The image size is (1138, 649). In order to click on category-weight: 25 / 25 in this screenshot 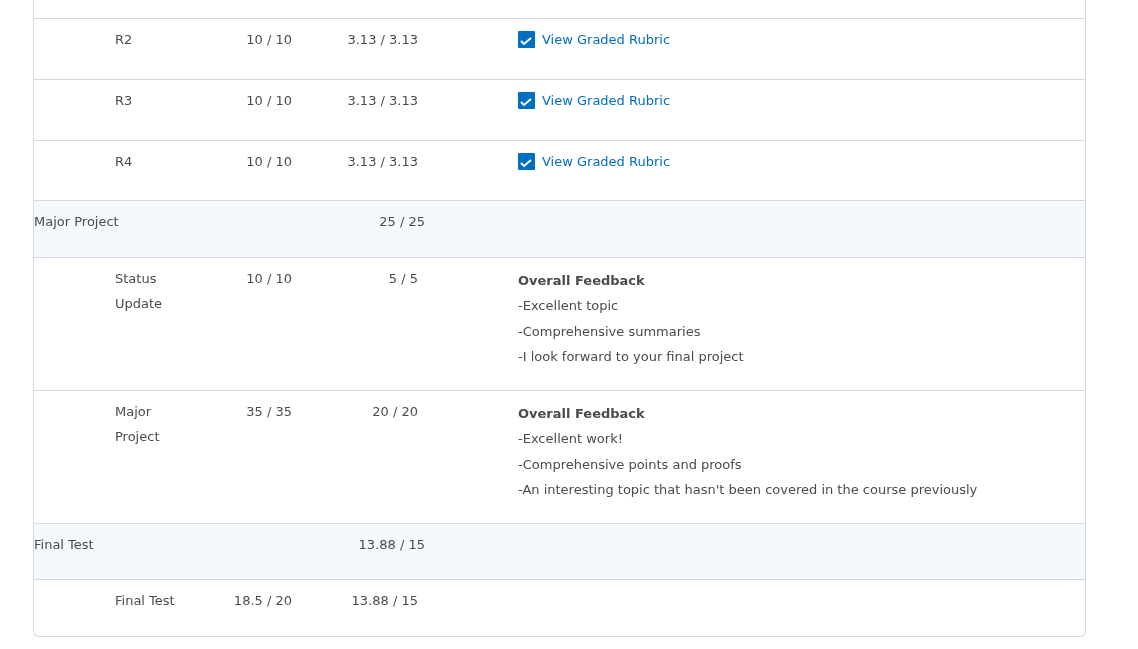, I will do `click(402, 222)`.